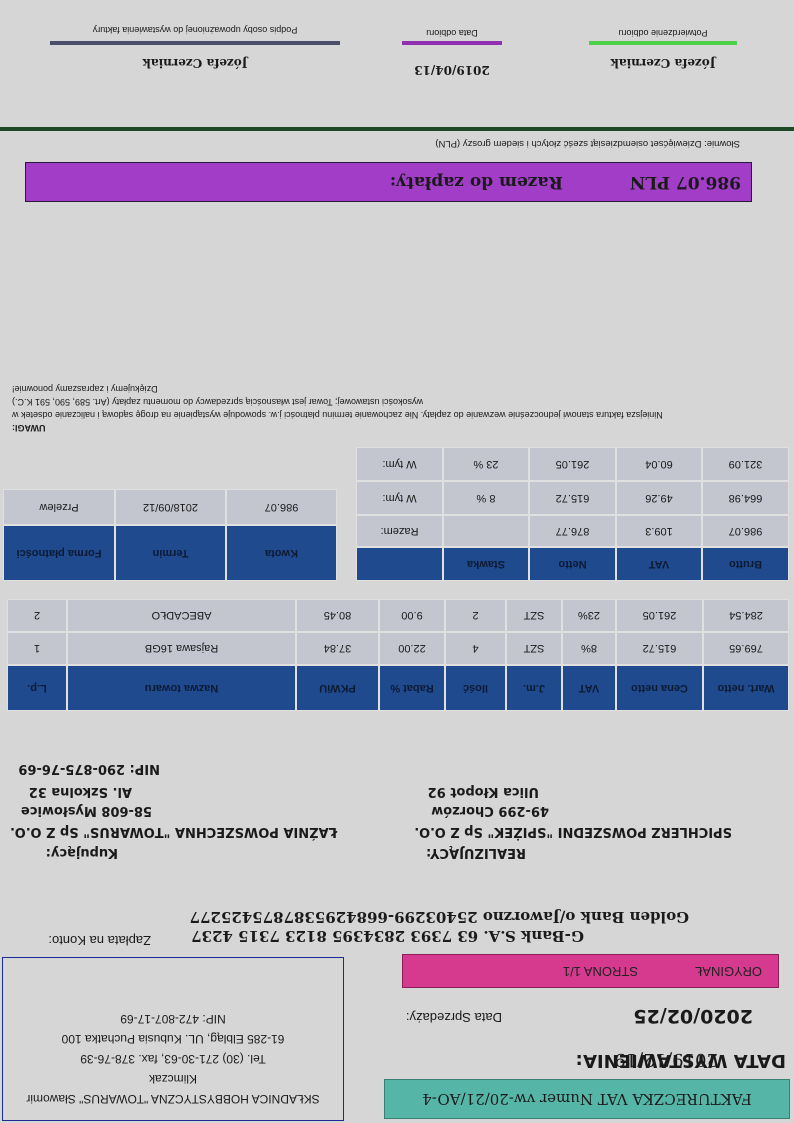  I want to click on table-cell: 80.45, so click(337, 615).